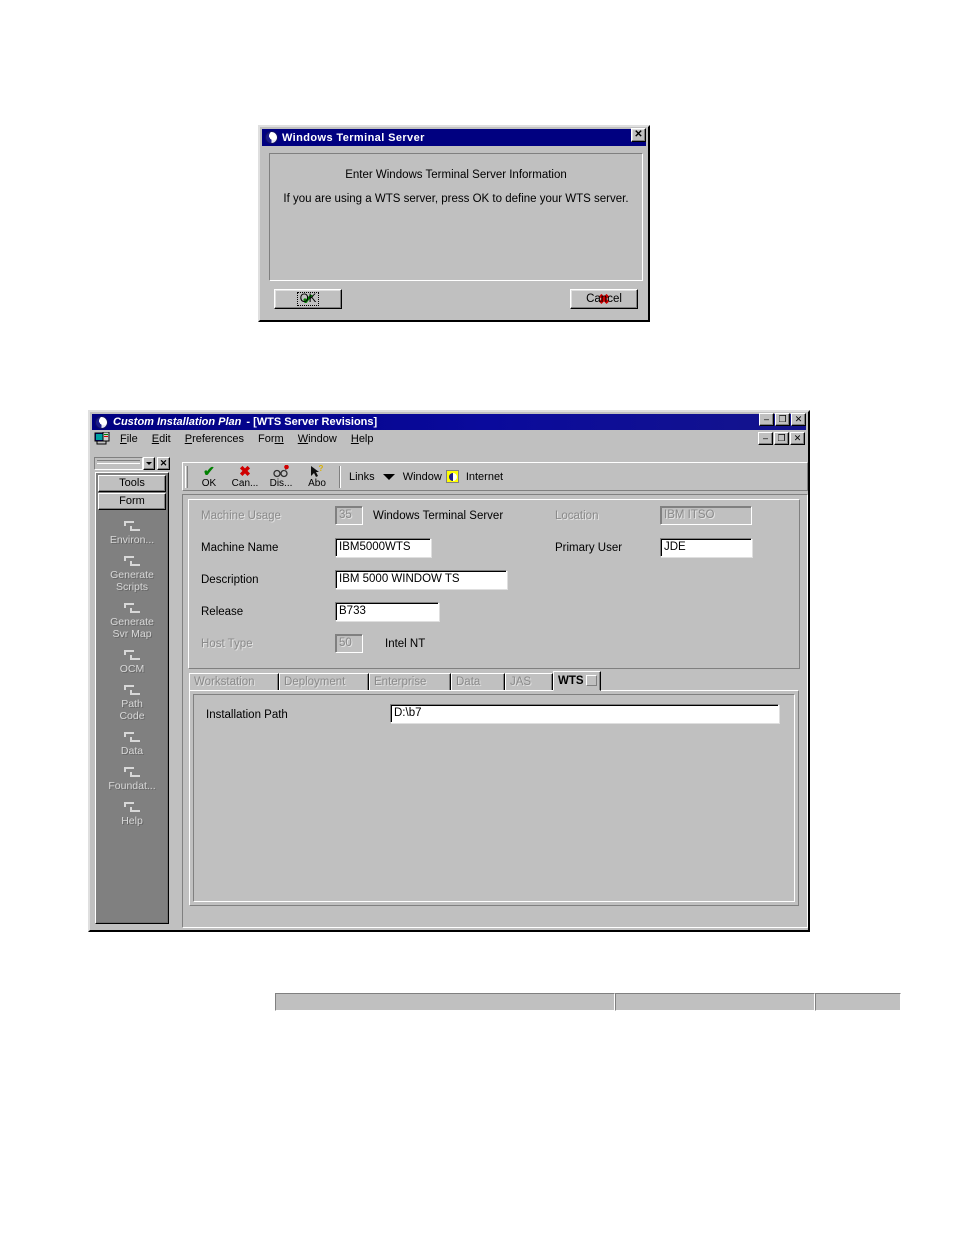 This screenshot has width=954, height=1235. I want to click on menu-item-form: Form, so click(271, 439).